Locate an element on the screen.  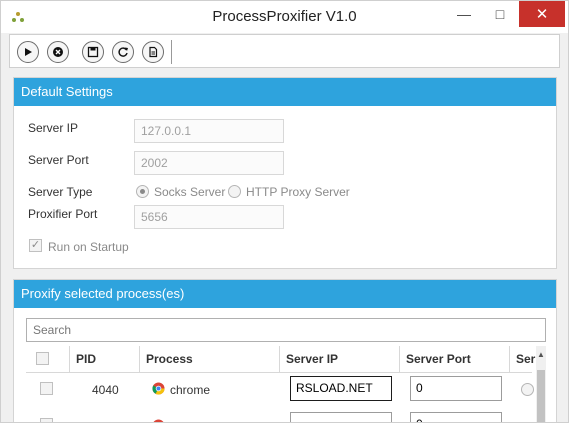
close-button: ✕ is located at coordinates (542, 14).